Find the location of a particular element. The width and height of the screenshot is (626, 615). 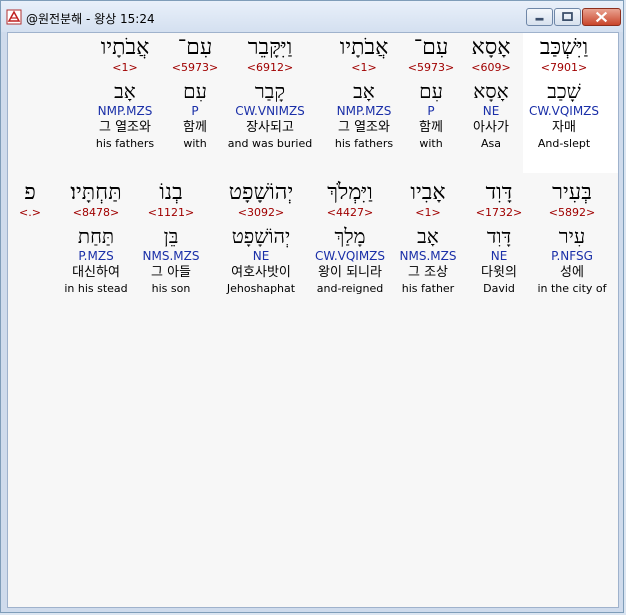

hebrew-word: וַיִּמְלֹךְ is located at coordinates (350, 192).